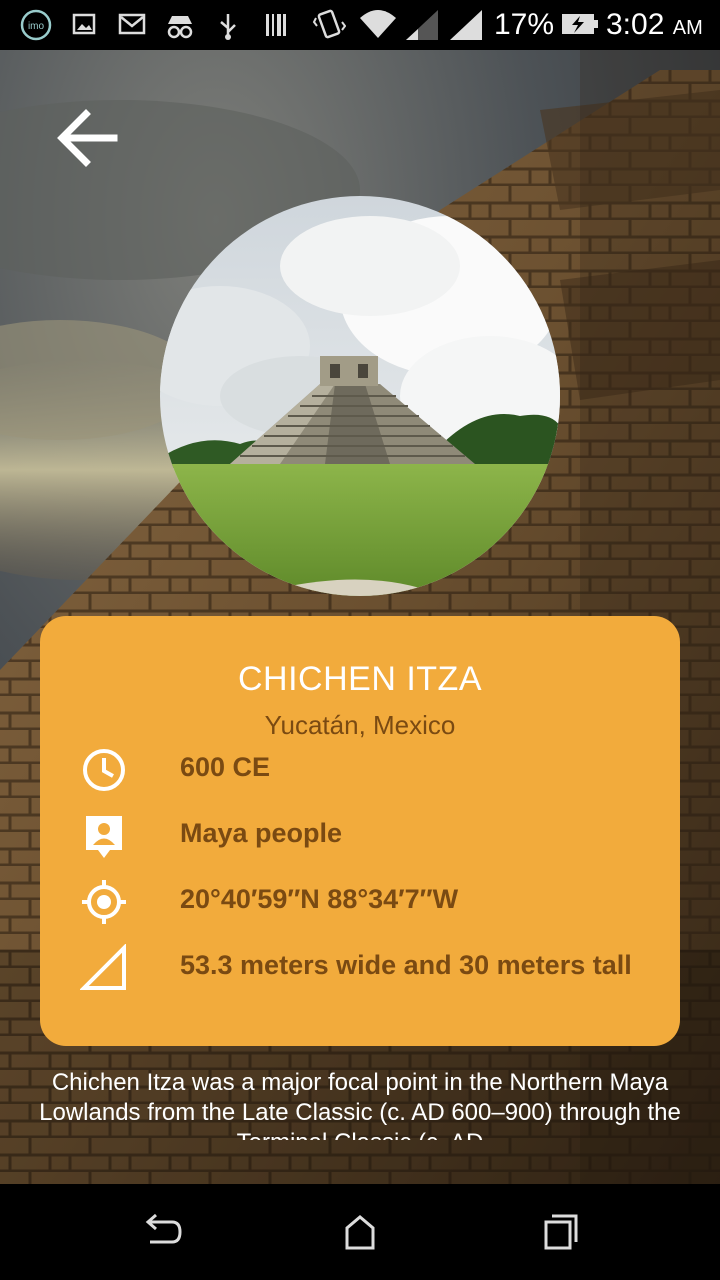  I want to click on mail-icon, so click(132, 24).